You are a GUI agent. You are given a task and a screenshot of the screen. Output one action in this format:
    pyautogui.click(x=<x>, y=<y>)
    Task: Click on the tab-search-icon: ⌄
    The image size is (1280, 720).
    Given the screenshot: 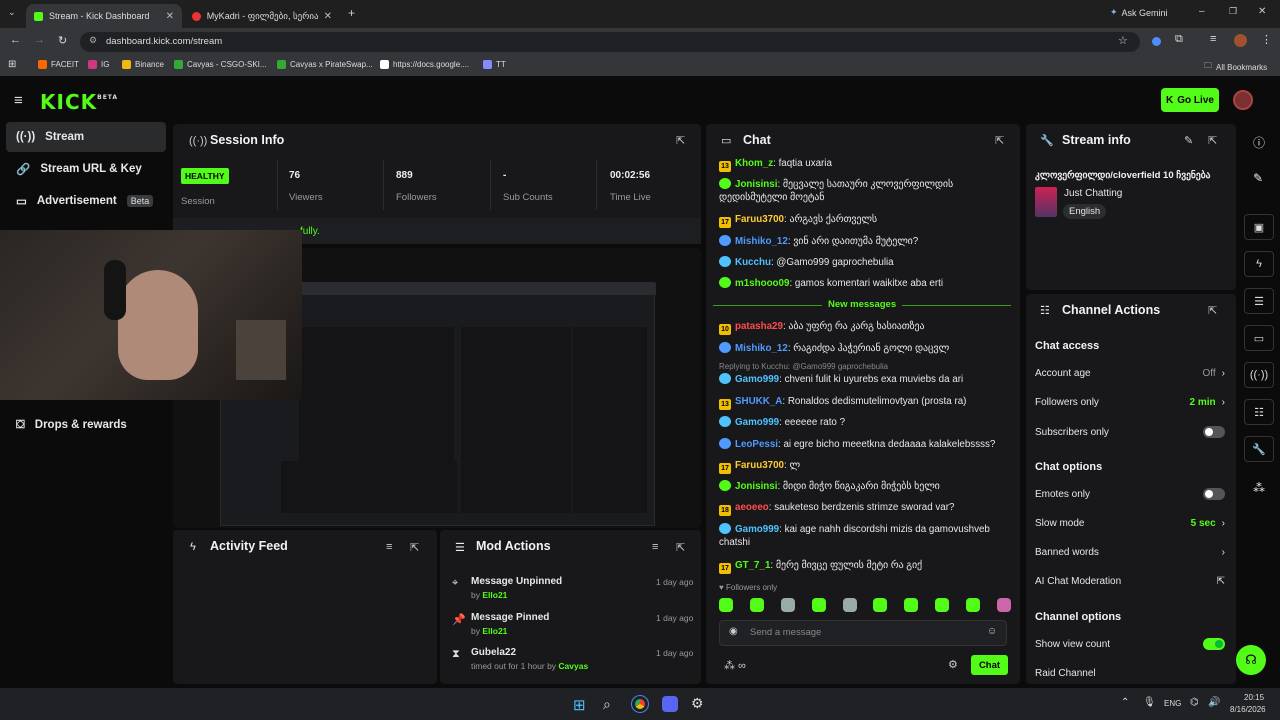 What is the action you would take?
    pyautogui.click(x=12, y=12)
    